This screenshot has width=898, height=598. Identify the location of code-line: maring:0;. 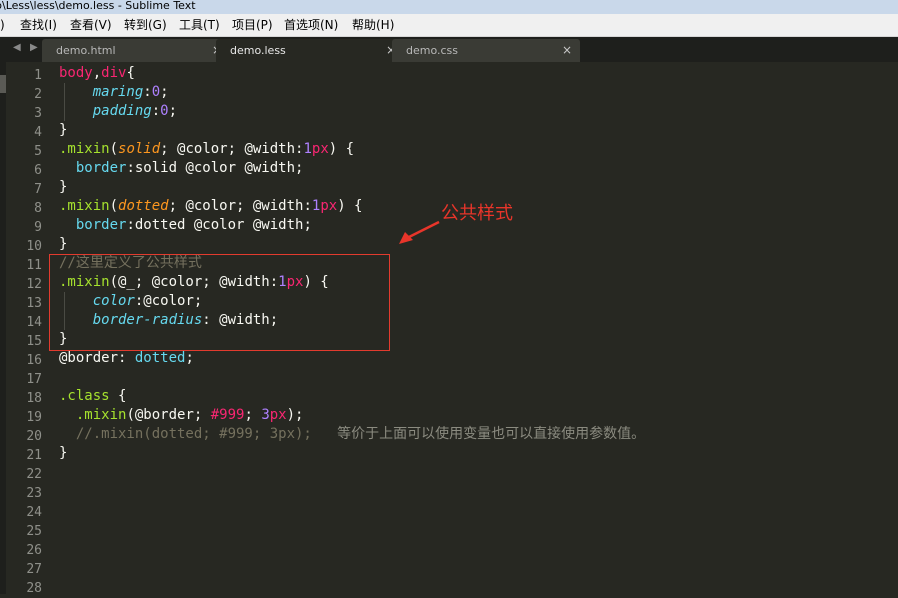
(114, 92).